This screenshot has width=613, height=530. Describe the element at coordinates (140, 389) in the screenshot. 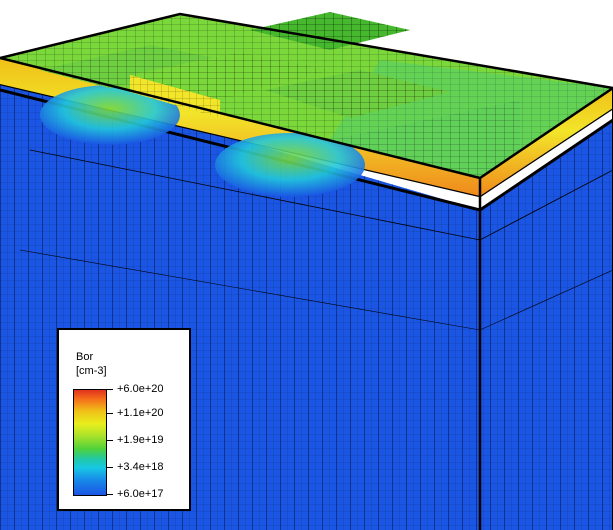

I see `legend-tick-label: +6.0e+20` at that location.